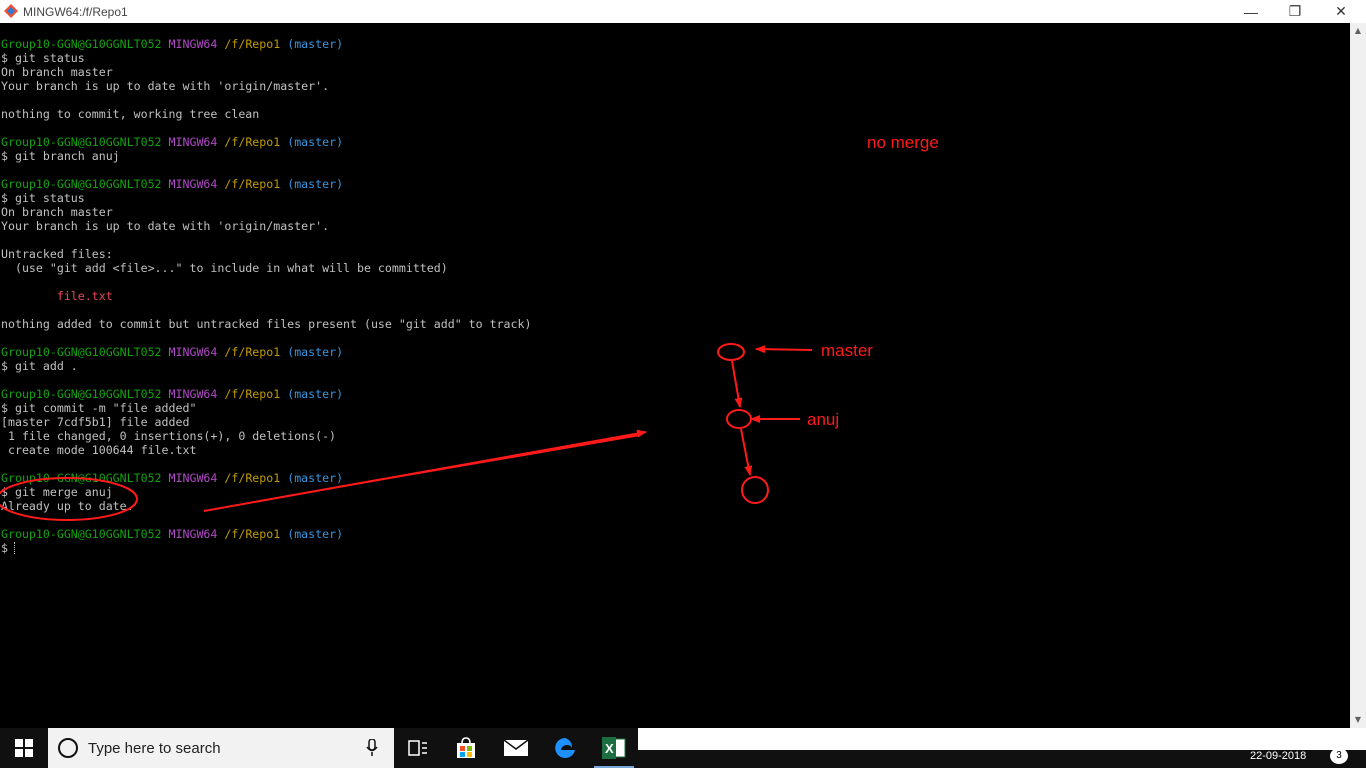  Describe the element at coordinates (130, 114) in the screenshot. I see `terminal-text: nothing to commit, working tree clean` at that location.